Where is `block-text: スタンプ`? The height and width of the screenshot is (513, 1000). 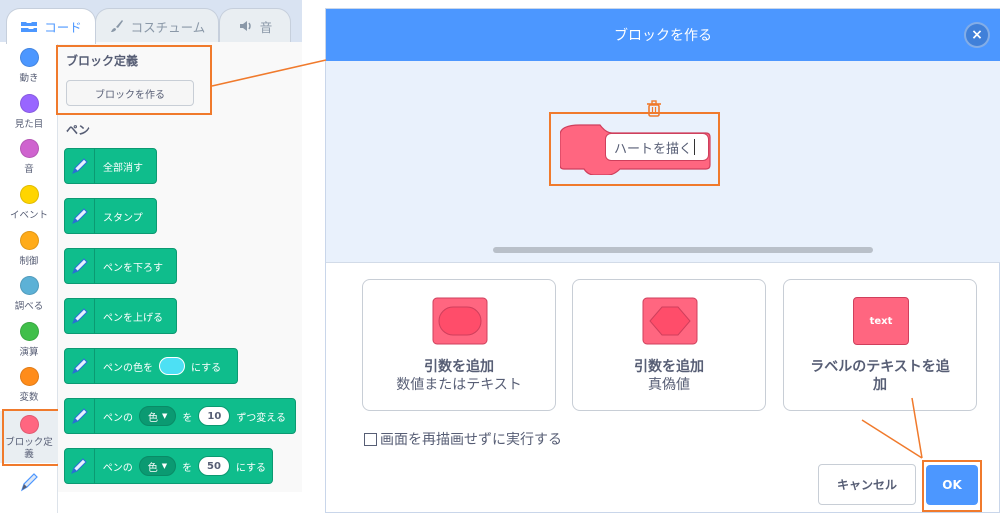 block-text: スタンプ is located at coordinates (123, 218).